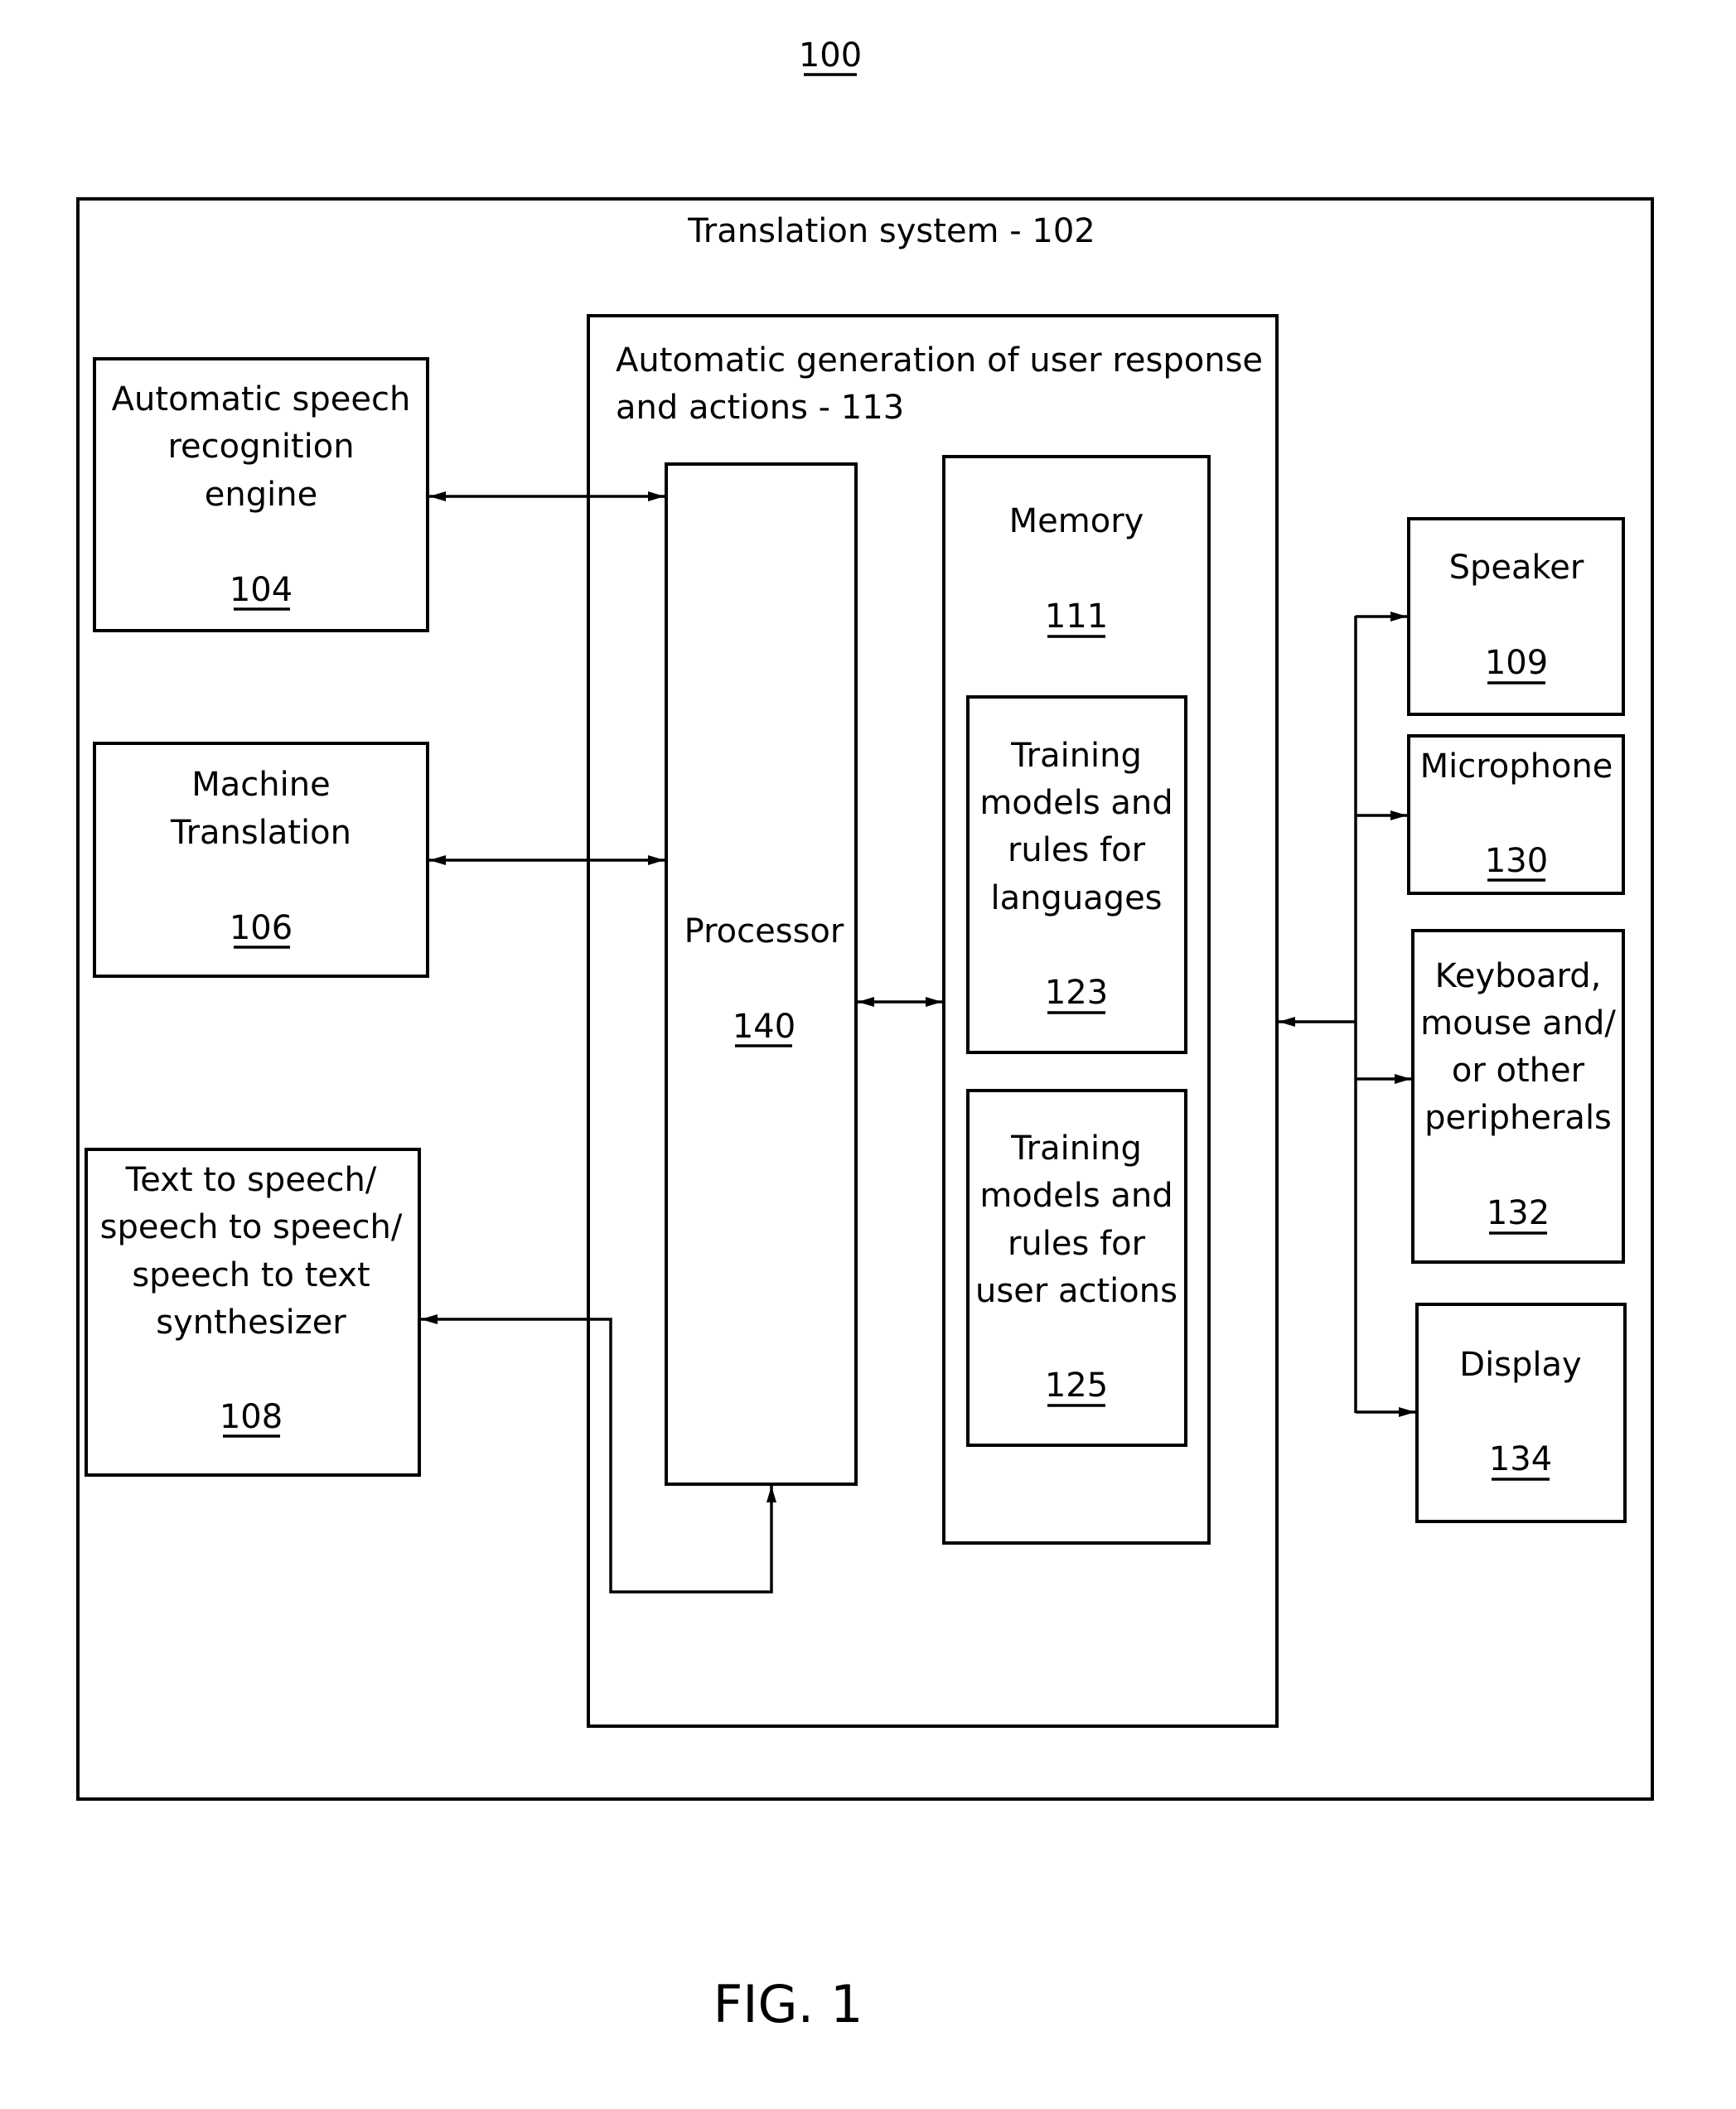  What do you see at coordinates (1516, 568) in the screenshot?
I see `speaker-label: Speaker` at bounding box center [1516, 568].